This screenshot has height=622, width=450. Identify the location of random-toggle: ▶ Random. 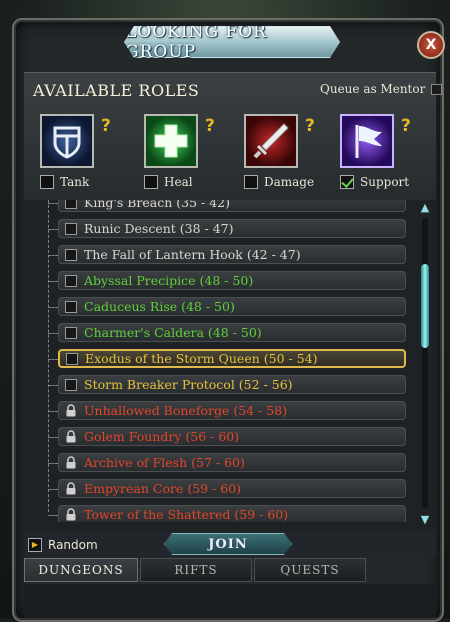
(63, 545).